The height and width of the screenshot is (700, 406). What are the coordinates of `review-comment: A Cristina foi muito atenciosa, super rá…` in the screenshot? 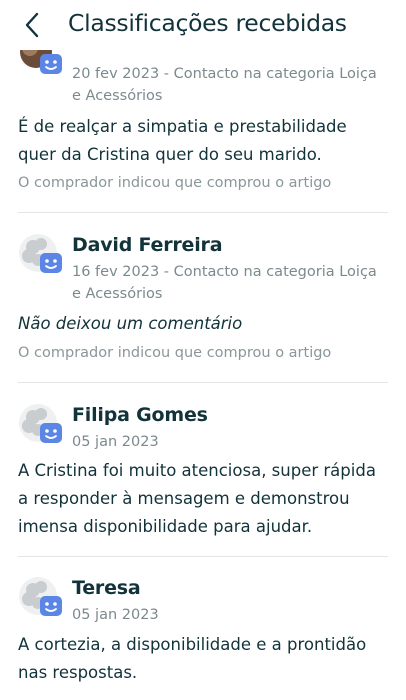 It's located at (197, 498).